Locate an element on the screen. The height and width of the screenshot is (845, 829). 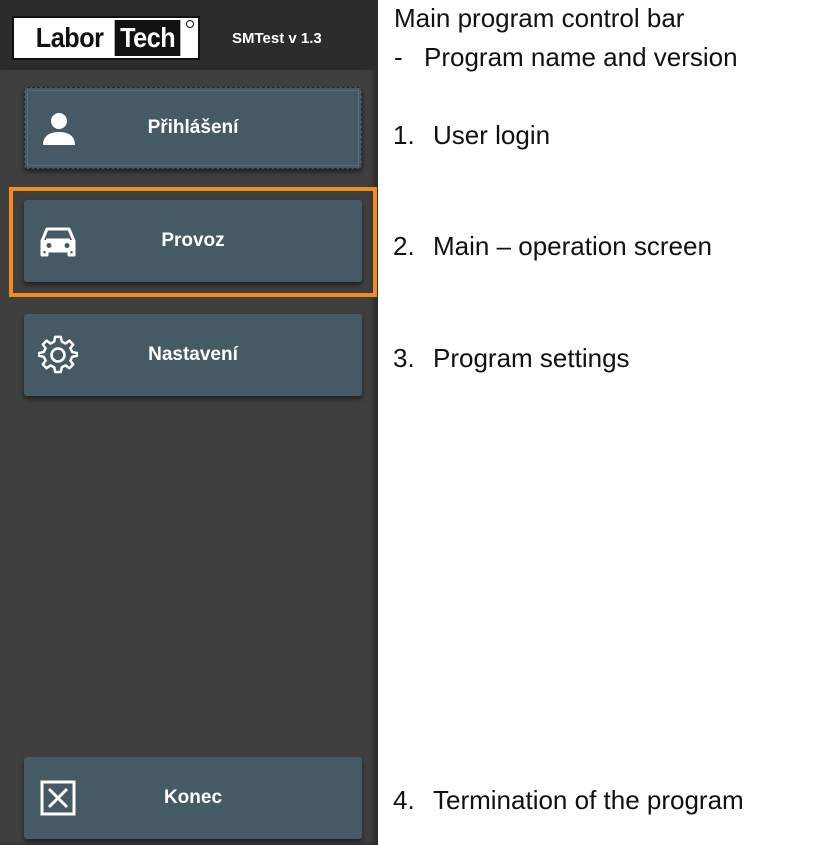
logo-tech-text: Tech is located at coordinates (147, 38).